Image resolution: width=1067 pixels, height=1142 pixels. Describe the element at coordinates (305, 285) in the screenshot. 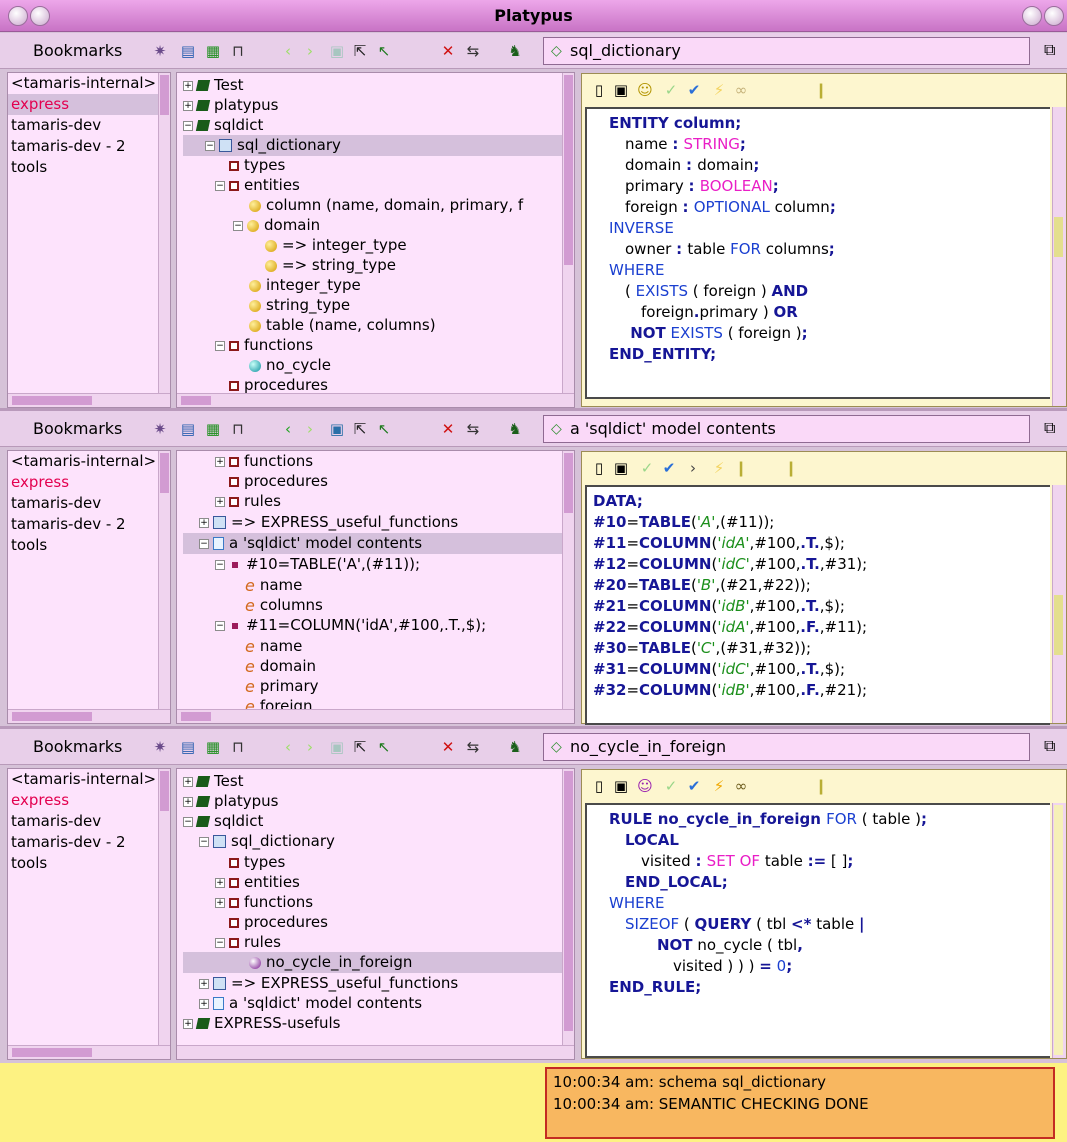

I see `tree-node: integer_type` at that location.